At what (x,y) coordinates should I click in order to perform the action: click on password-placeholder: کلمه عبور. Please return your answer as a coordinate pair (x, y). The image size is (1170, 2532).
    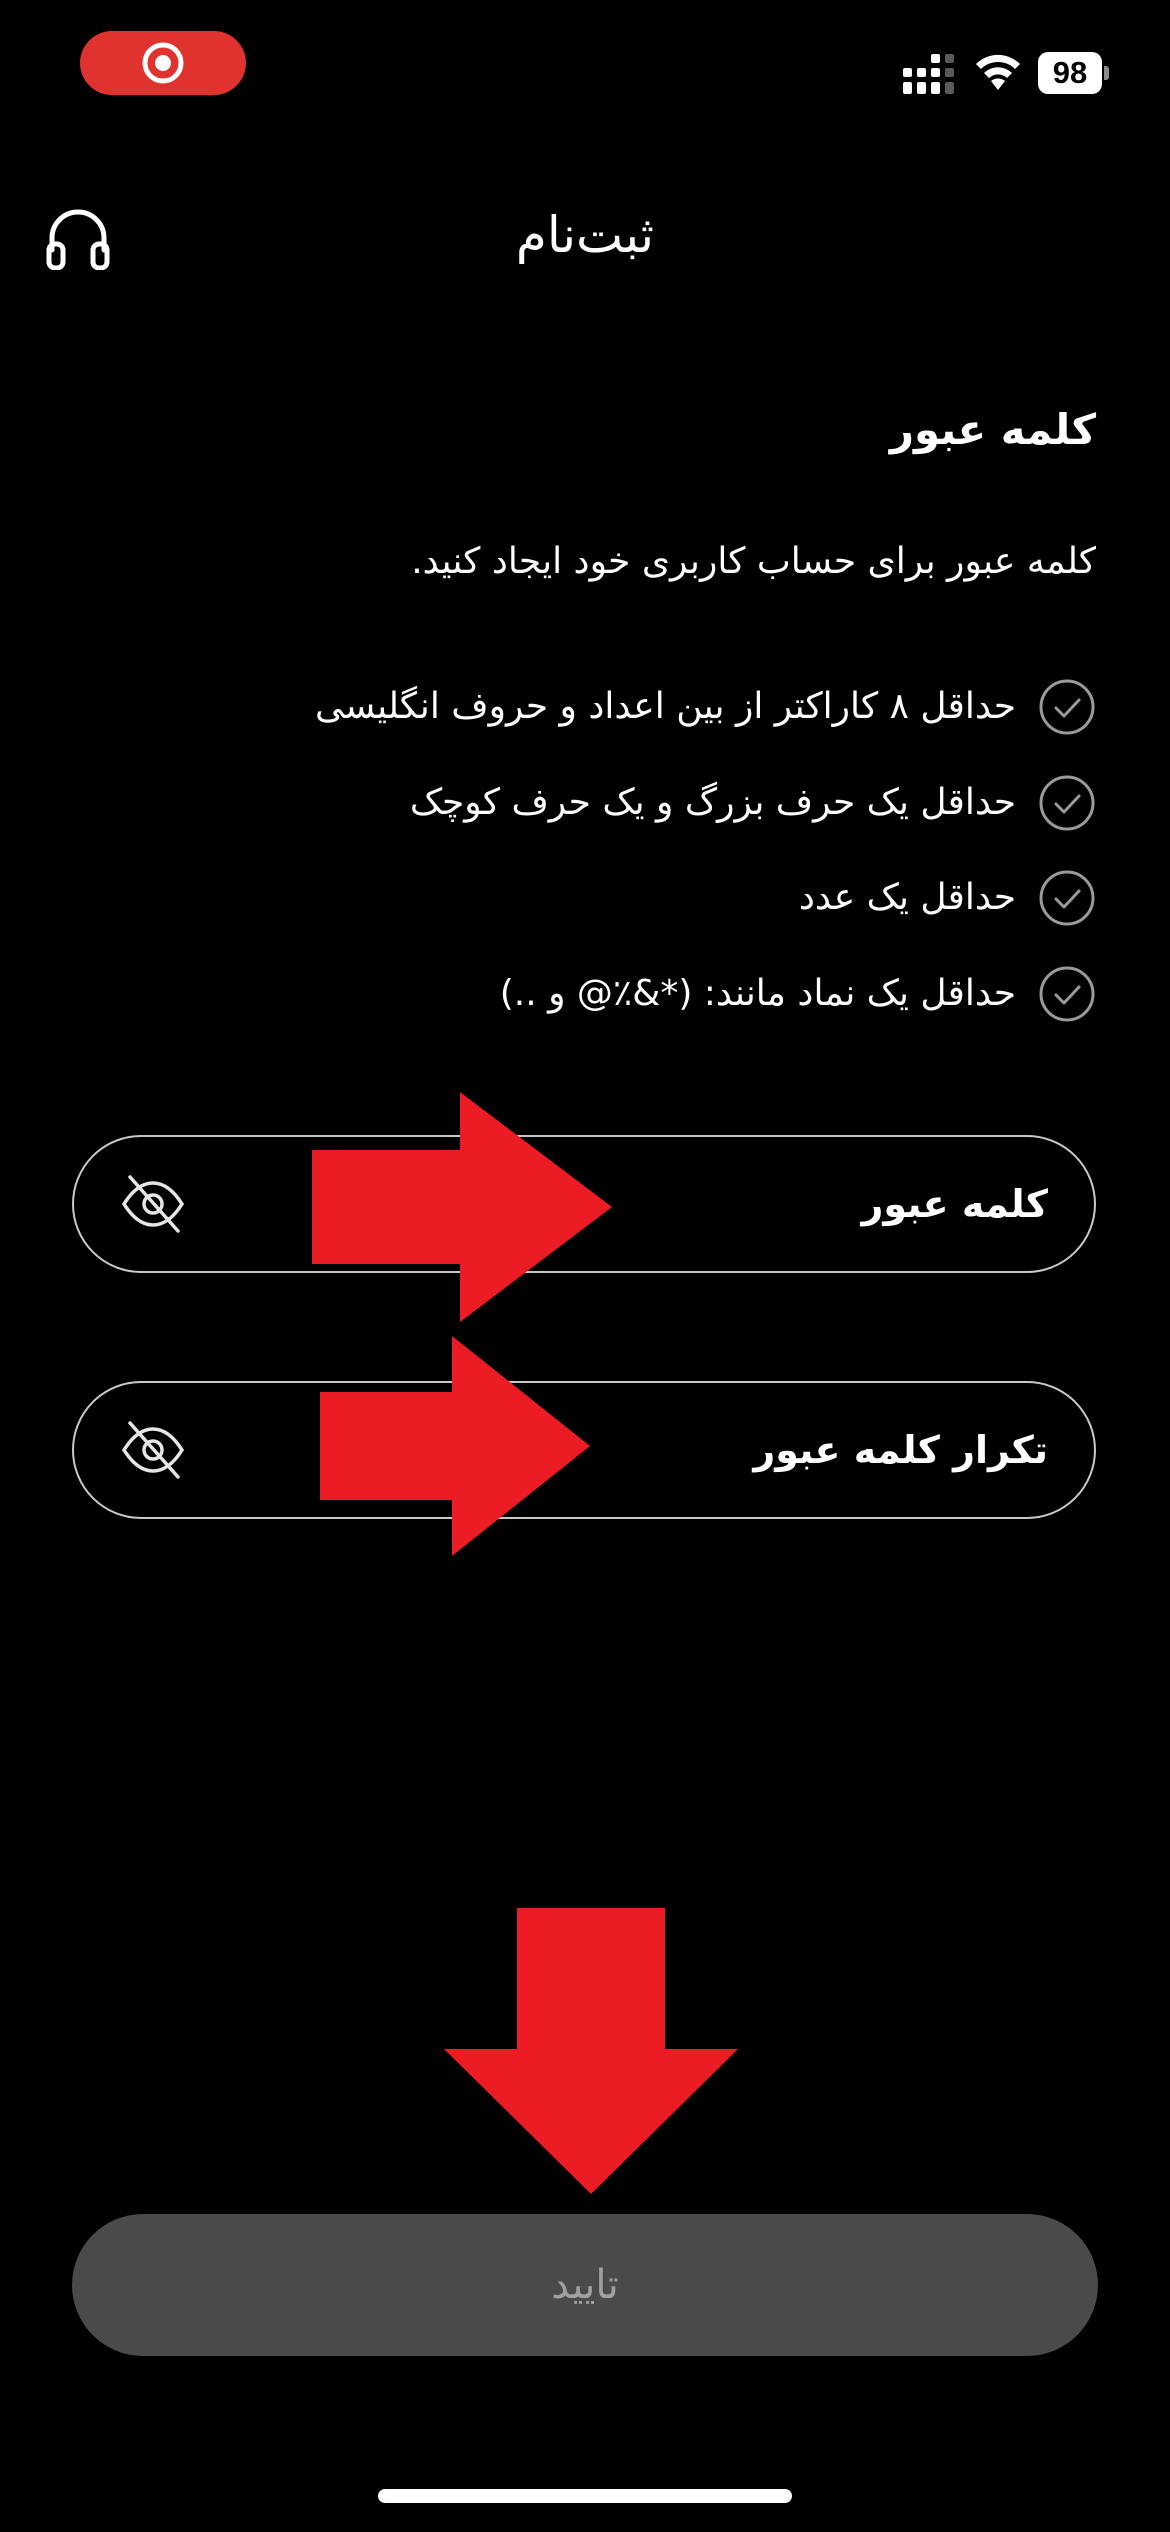
    Looking at the image, I should click on (954, 1204).